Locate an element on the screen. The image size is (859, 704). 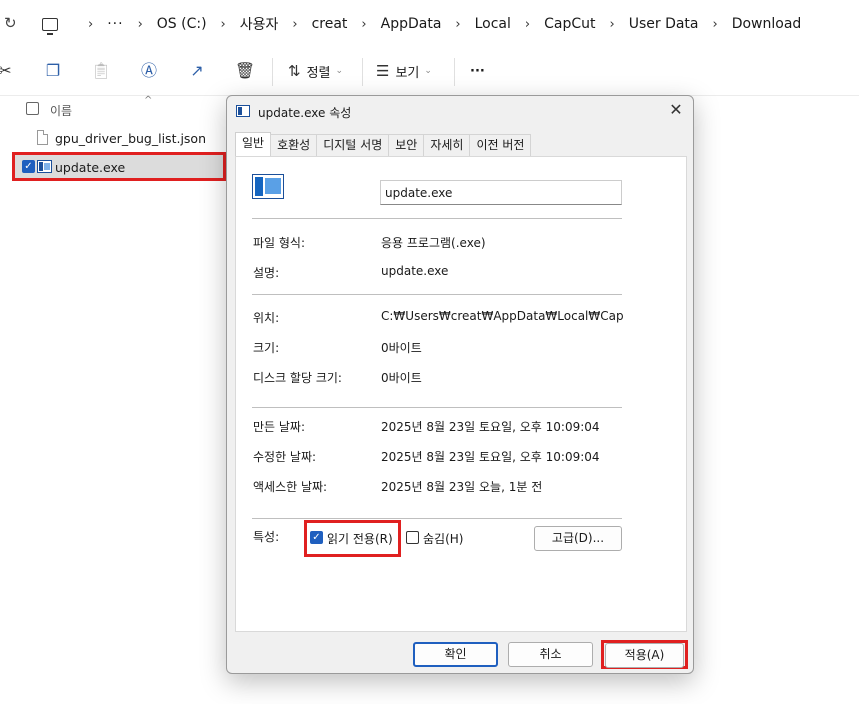
command-bar: ✂ ❐ 📋︎ Ⓐ ↗ 🗑︎ ⇅ 정렬 ⌄ ☰ 보기 ⌄ ··· is located at coordinates (429, 72).